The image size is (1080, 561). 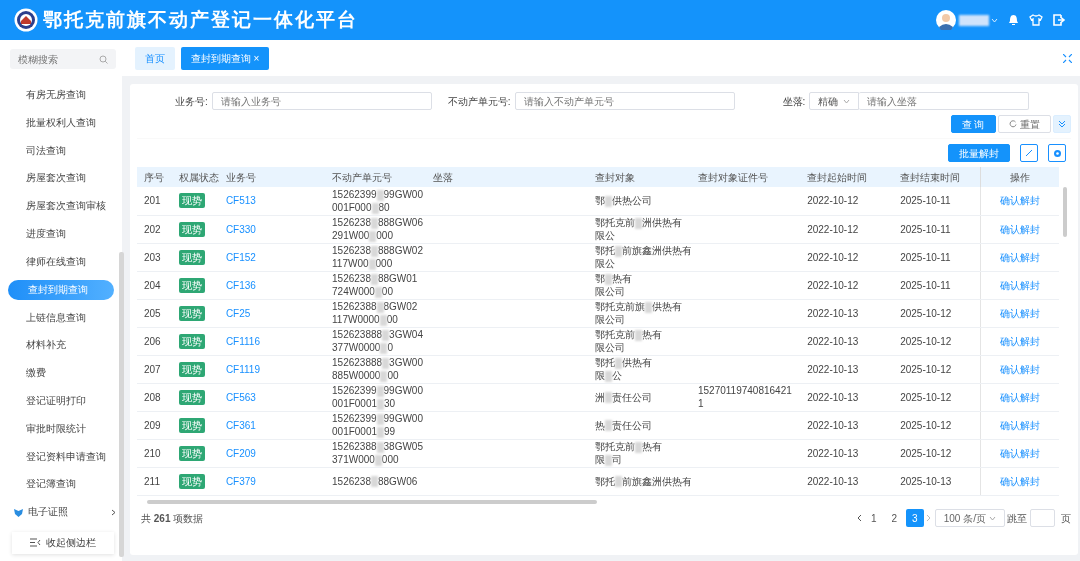 I want to click on column-header: 坐落, so click(x=507, y=177).